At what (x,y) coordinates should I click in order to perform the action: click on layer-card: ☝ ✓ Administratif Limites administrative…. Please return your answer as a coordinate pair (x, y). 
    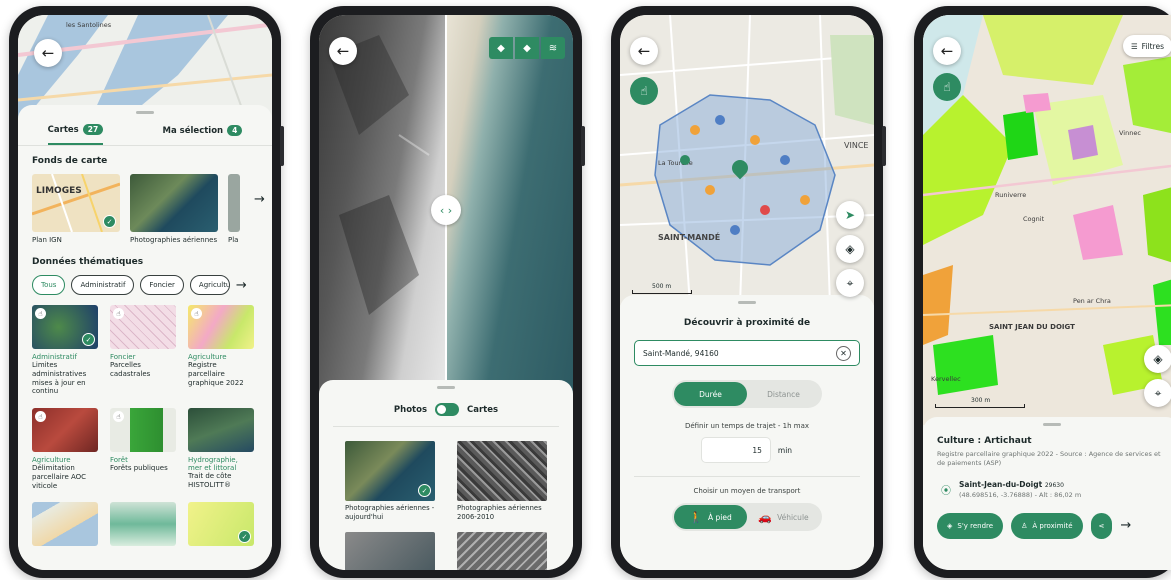
    Looking at the image, I should click on (65, 350).